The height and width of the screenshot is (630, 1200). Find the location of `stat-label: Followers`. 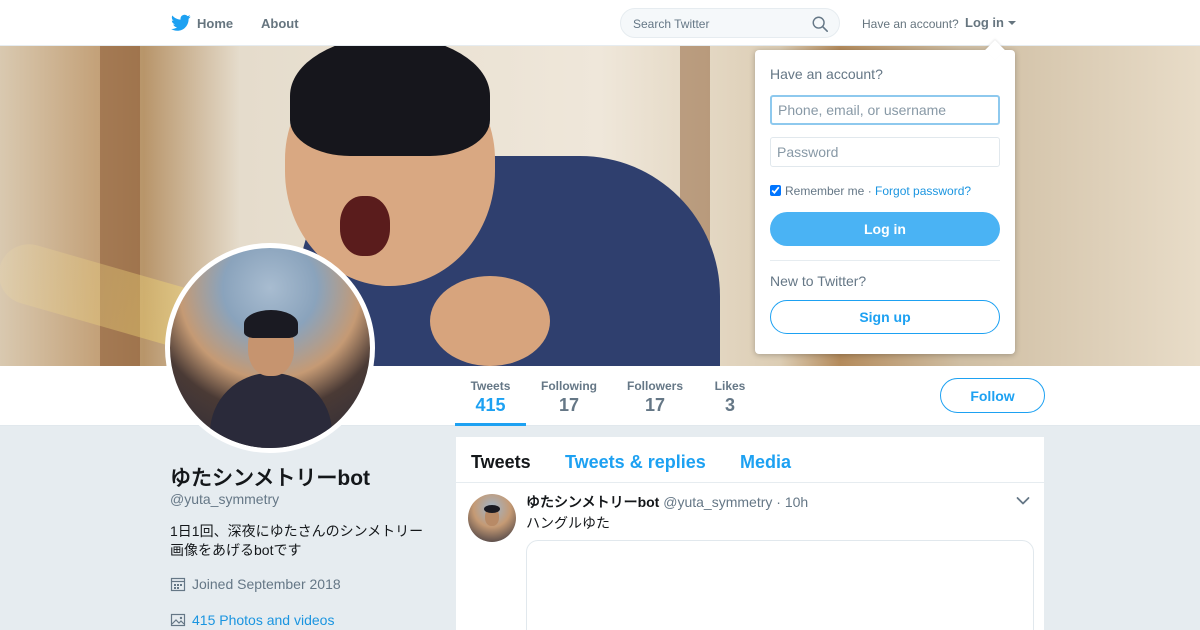

stat-label: Followers is located at coordinates (654, 386).